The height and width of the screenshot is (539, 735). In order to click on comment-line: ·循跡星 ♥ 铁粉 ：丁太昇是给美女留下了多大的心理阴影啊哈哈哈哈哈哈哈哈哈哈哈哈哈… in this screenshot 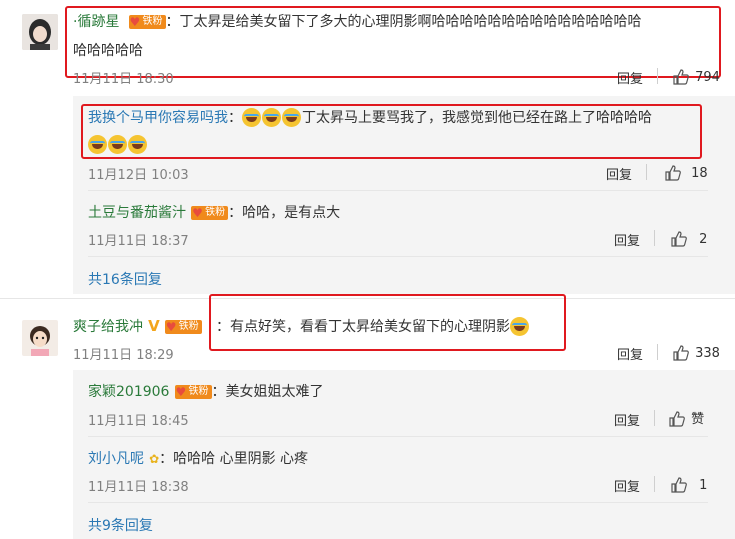, I will do `click(357, 21)`.